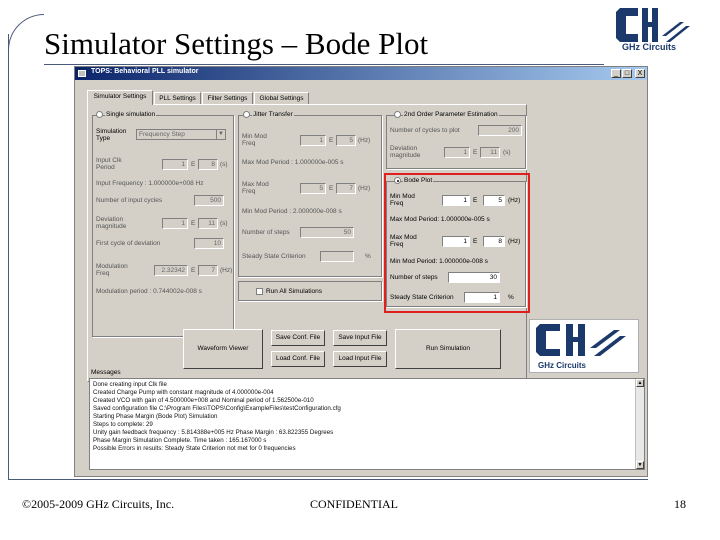 Image resolution: width=720 pixels, height=540 pixels. I want to click on footer-copyright: ©2005-2009 GHz Circuits, Inc., so click(98, 504).